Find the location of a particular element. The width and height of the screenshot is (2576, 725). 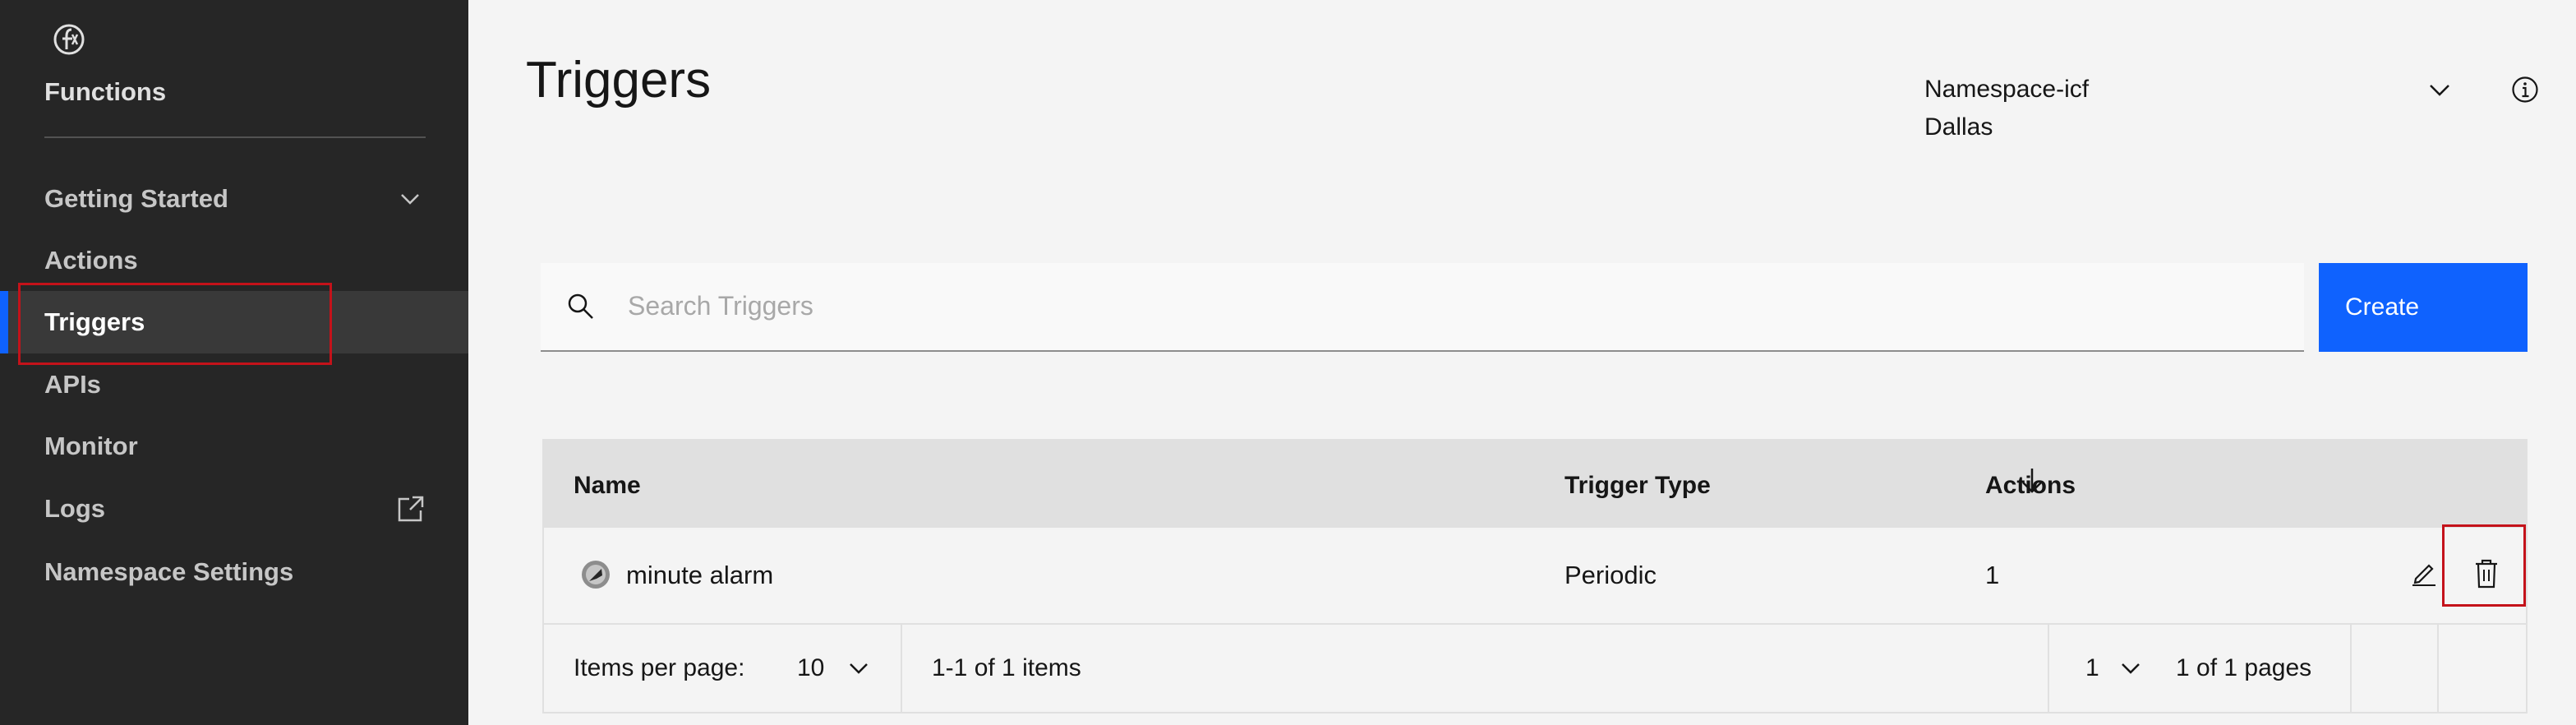

next-page-button is located at coordinates (2482, 668).